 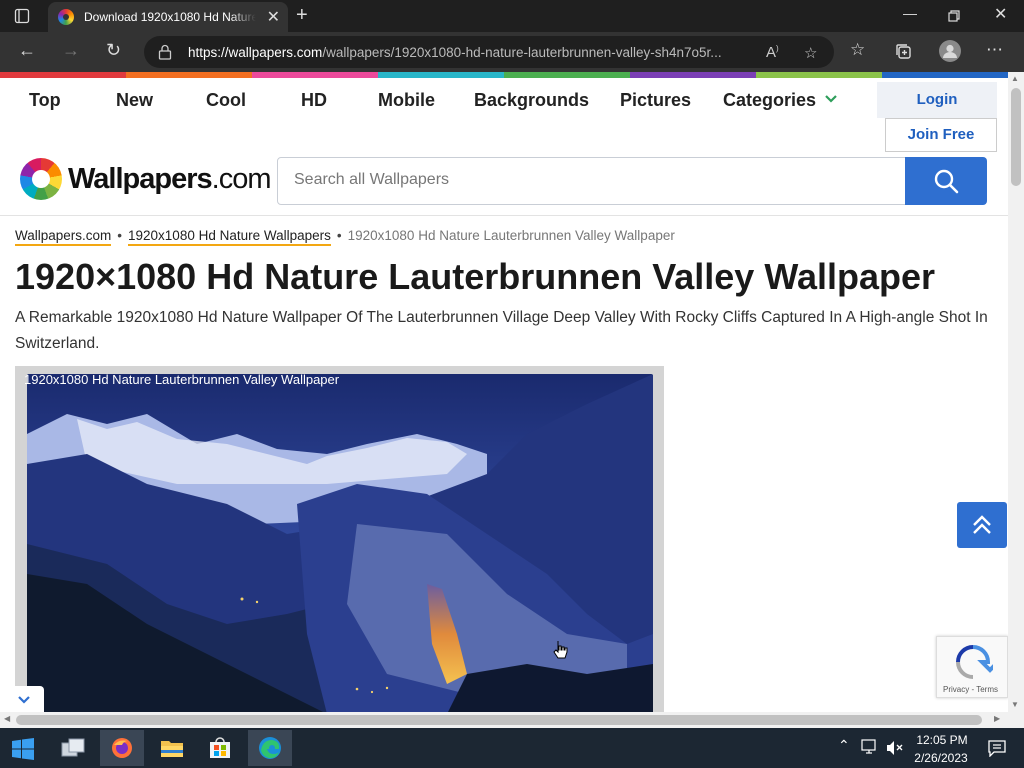 I want to click on store-icon, so click(x=220, y=747).